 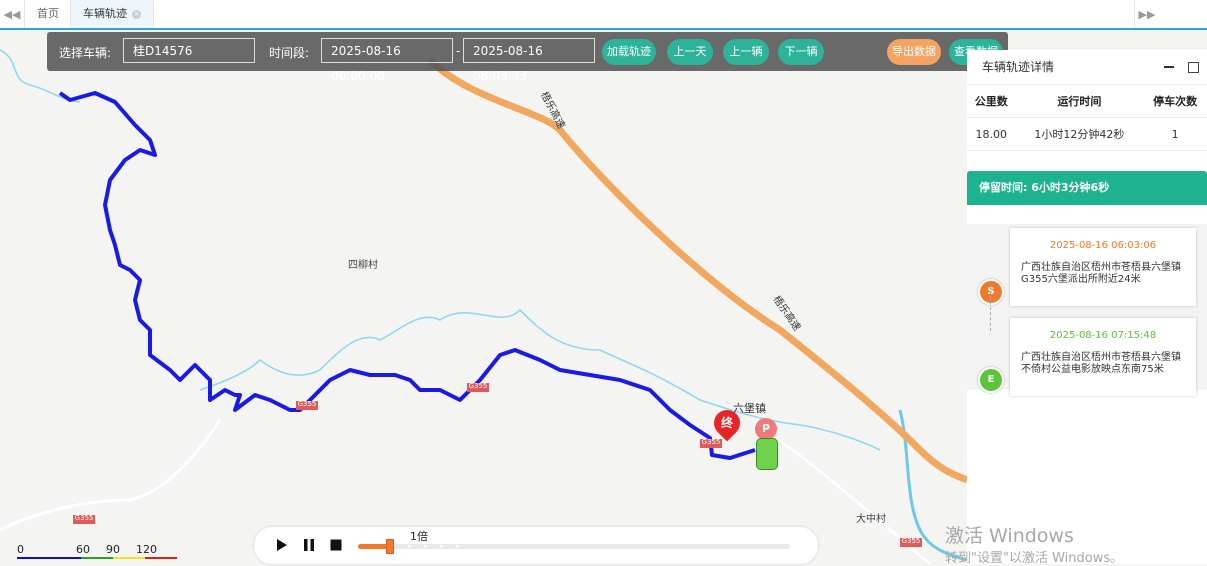 I want to click on end-time-input: 2025-08-16 08:03:33, so click(x=529, y=60).